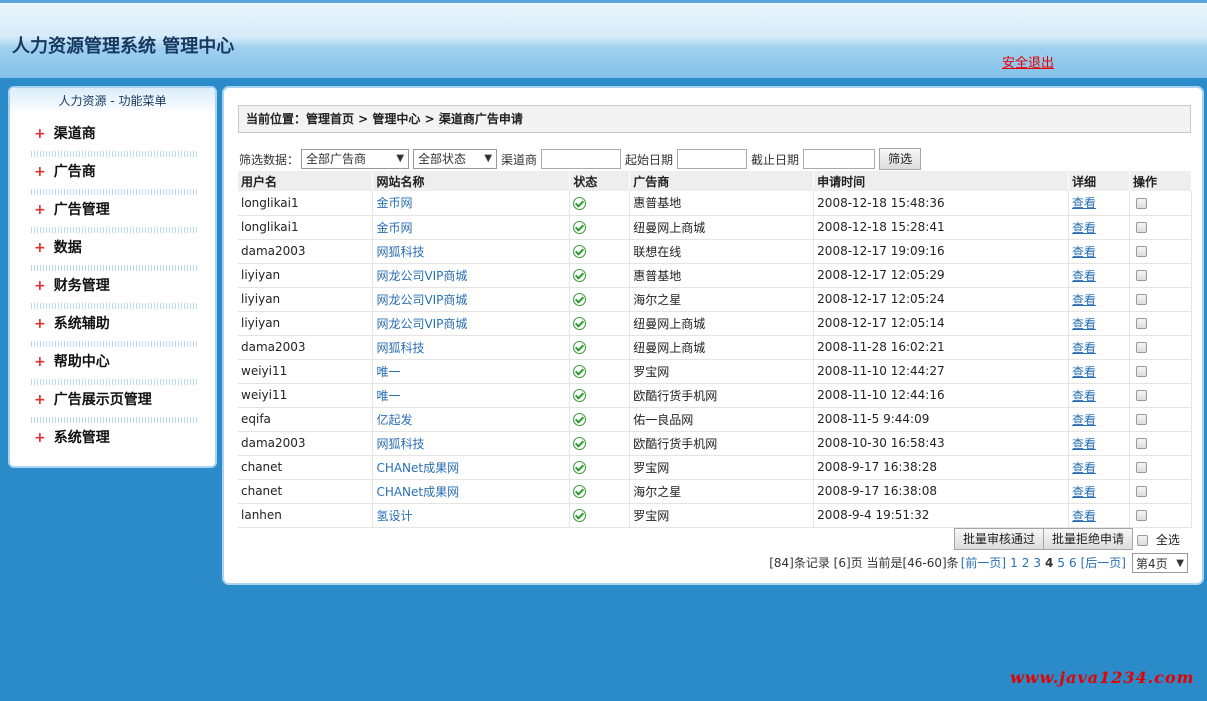 This screenshot has width=1207, height=701. What do you see at coordinates (1073, 563) in the screenshot?
I see `page-link: 6` at bounding box center [1073, 563].